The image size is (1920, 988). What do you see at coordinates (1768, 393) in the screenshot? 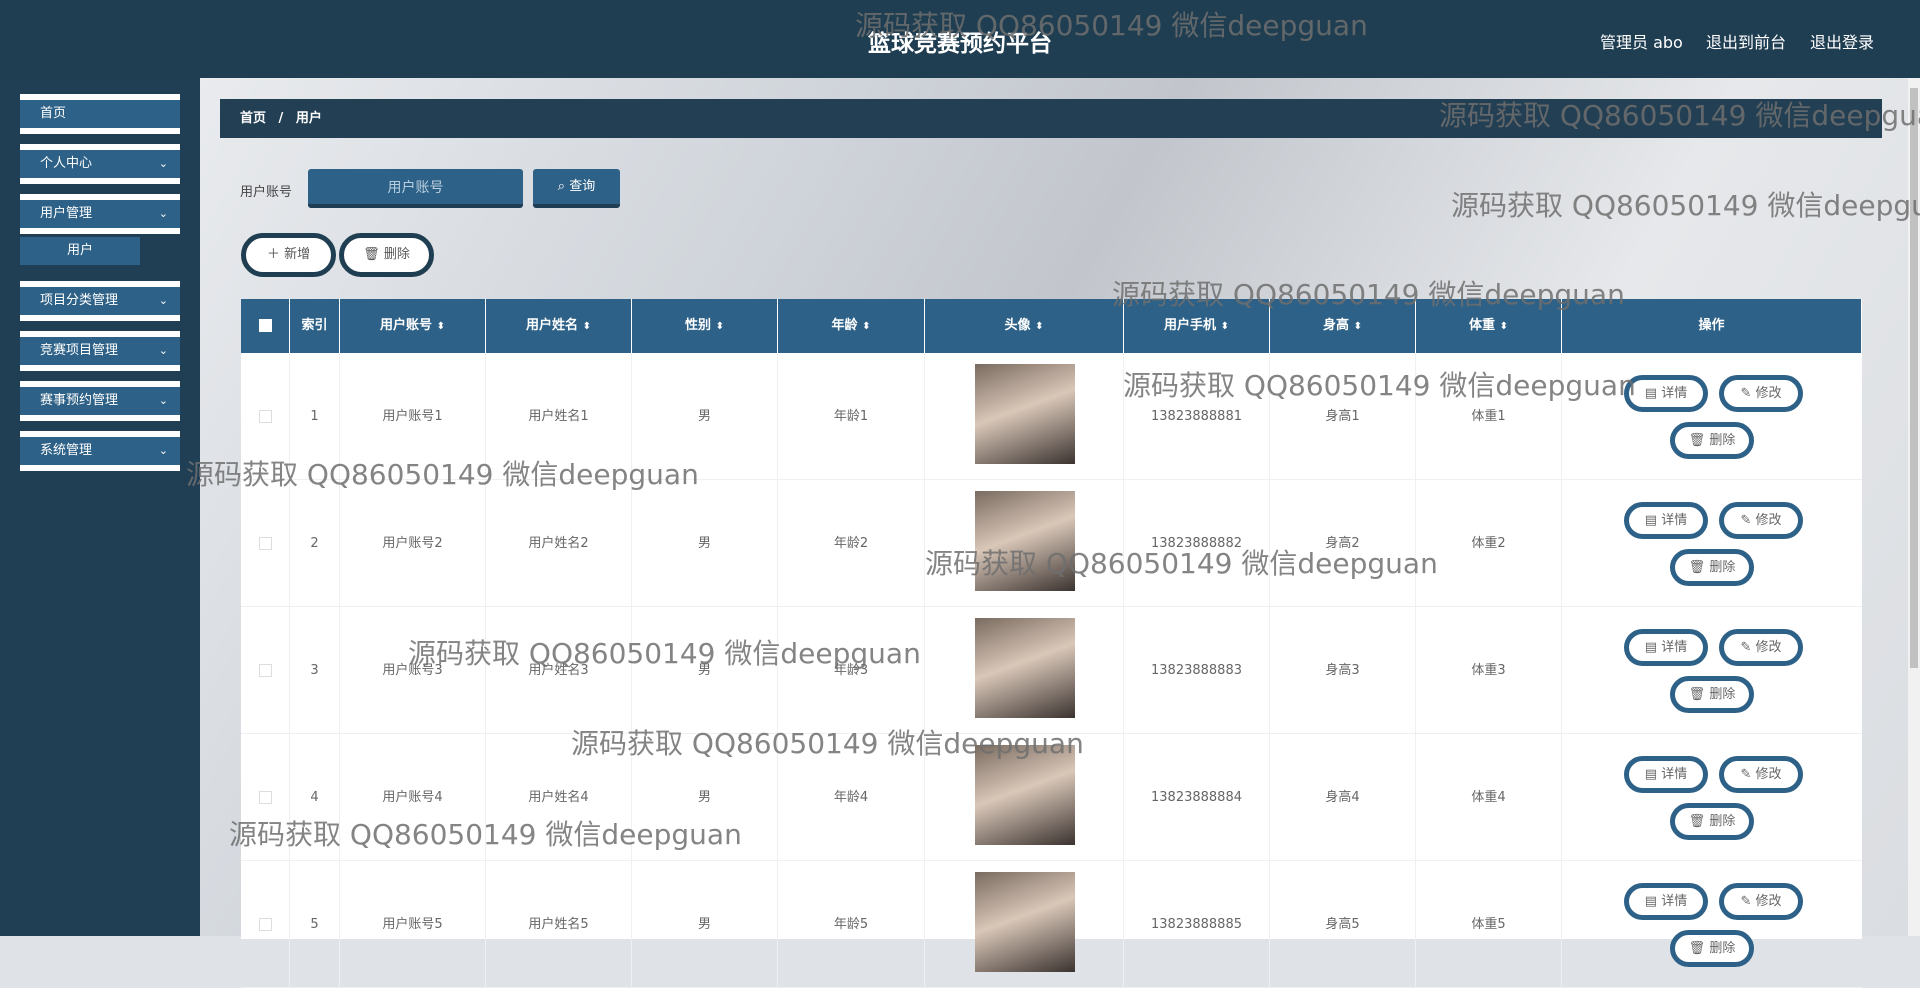
I see `edit-label: 修改` at bounding box center [1768, 393].